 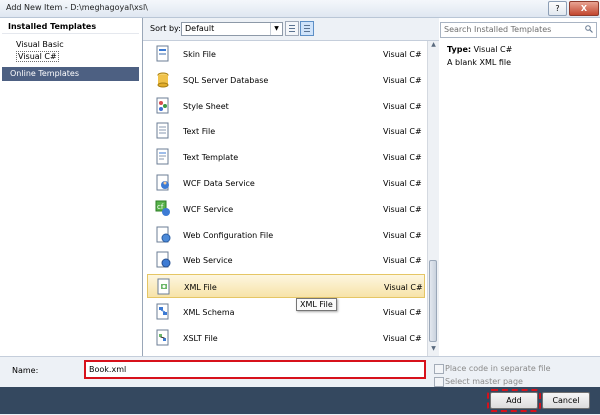 What do you see at coordinates (286, 106) in the screenshot?
I see `template-row: Style Sheet Visual C#` at bounding box center [286, 106].